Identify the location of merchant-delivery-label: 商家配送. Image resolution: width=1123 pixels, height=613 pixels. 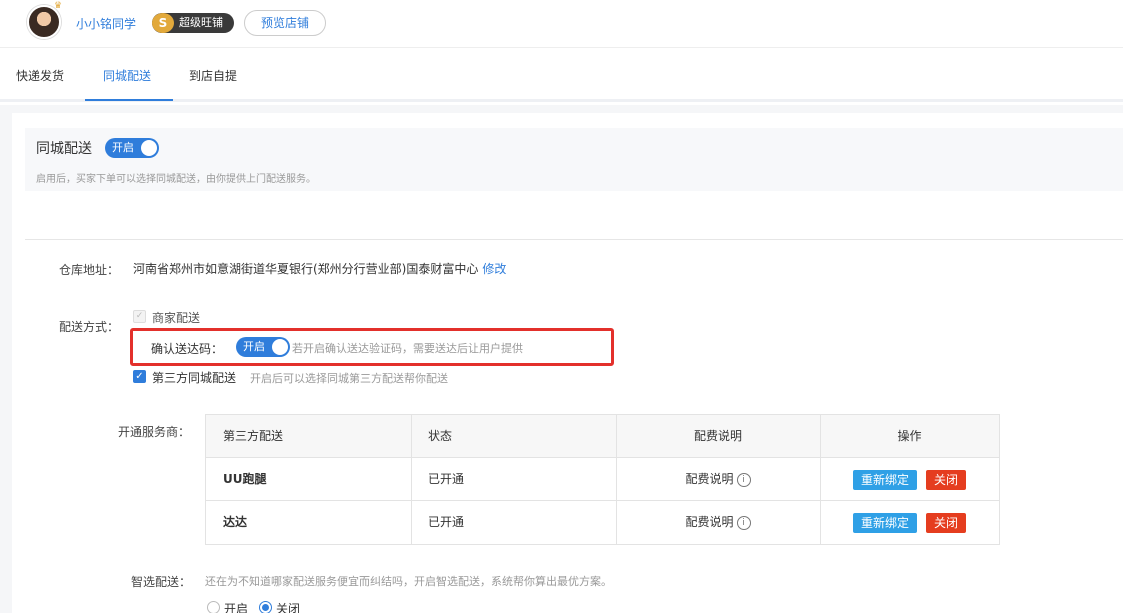
(176, 318).